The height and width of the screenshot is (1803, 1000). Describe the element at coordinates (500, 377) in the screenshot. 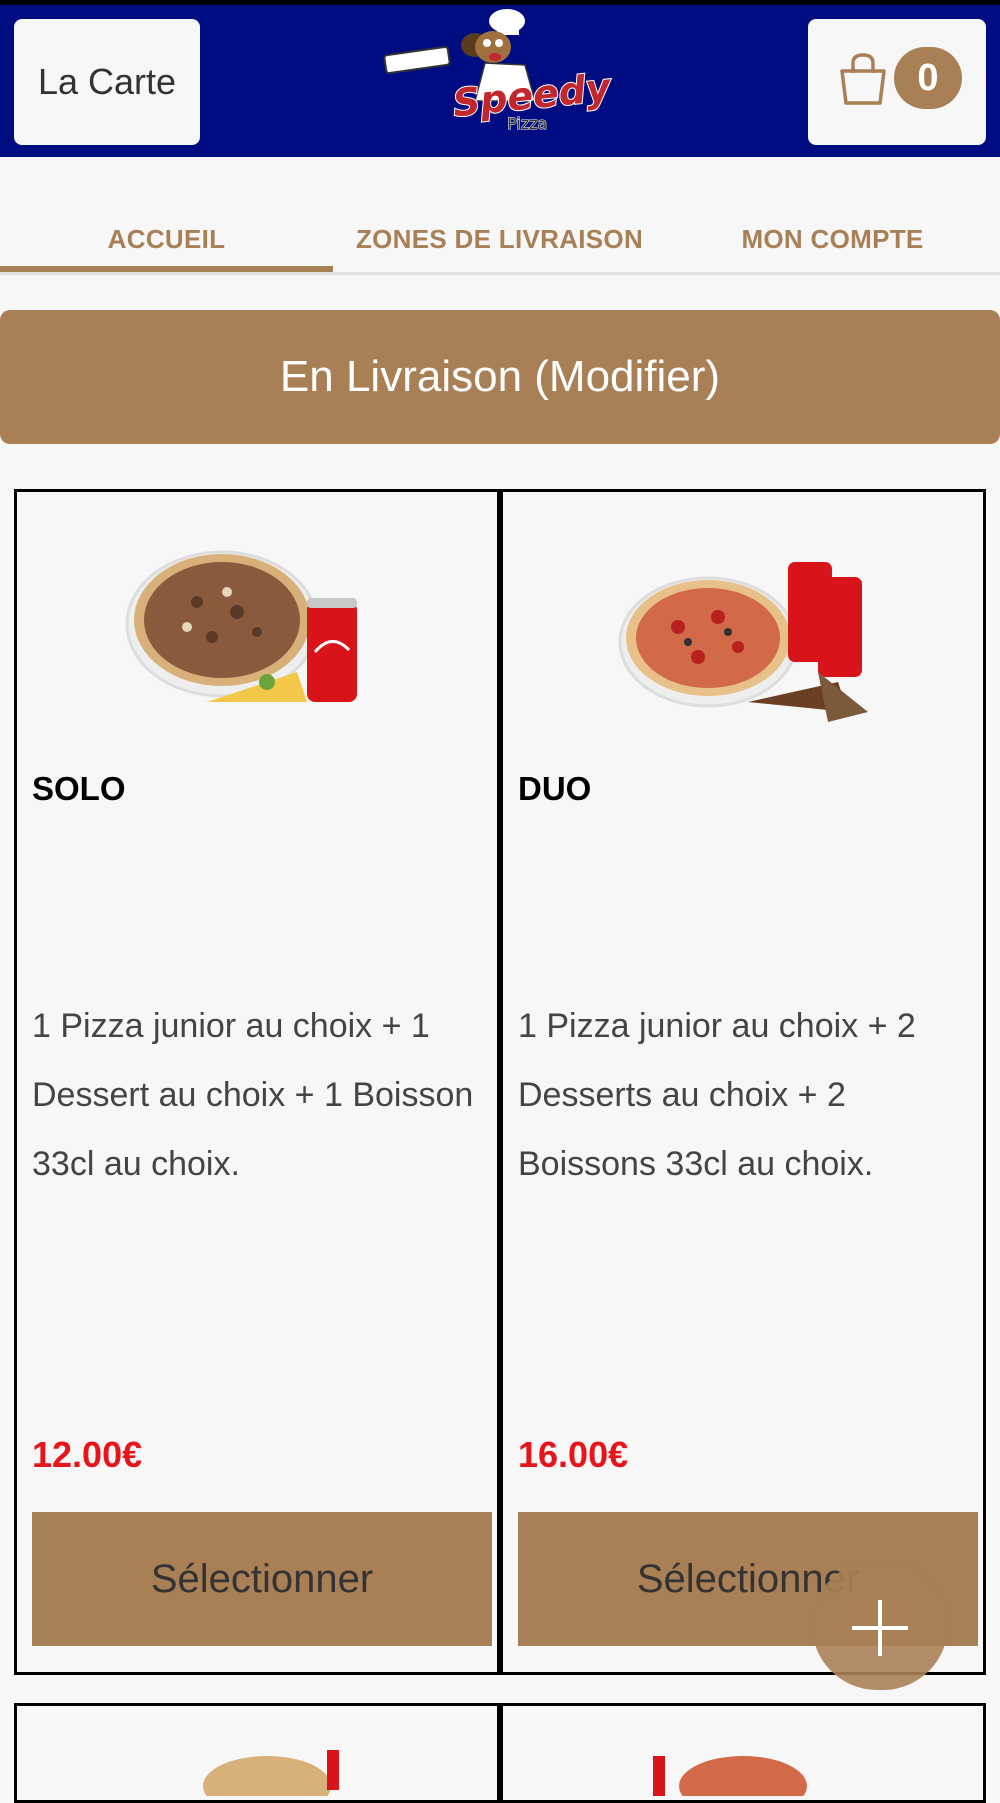

I see `delivery-mode-button: En Livraison (Modifier)` at that location.